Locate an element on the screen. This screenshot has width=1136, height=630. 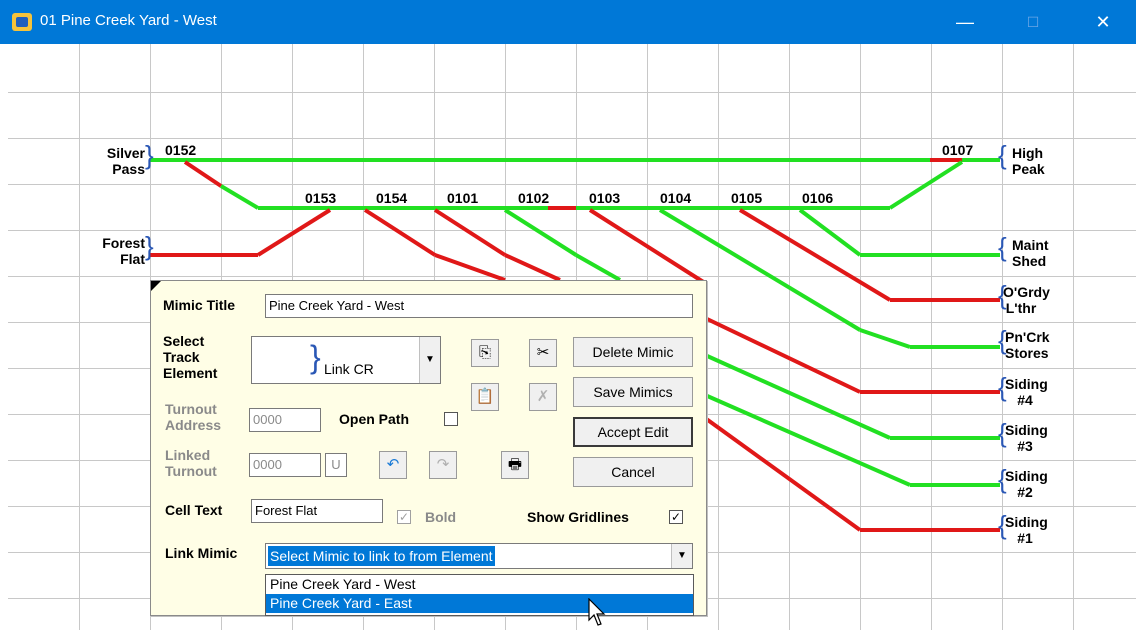
link-mimic-select: Select Mimic to link to from Element ▼ is located at coordinates (479, 556).